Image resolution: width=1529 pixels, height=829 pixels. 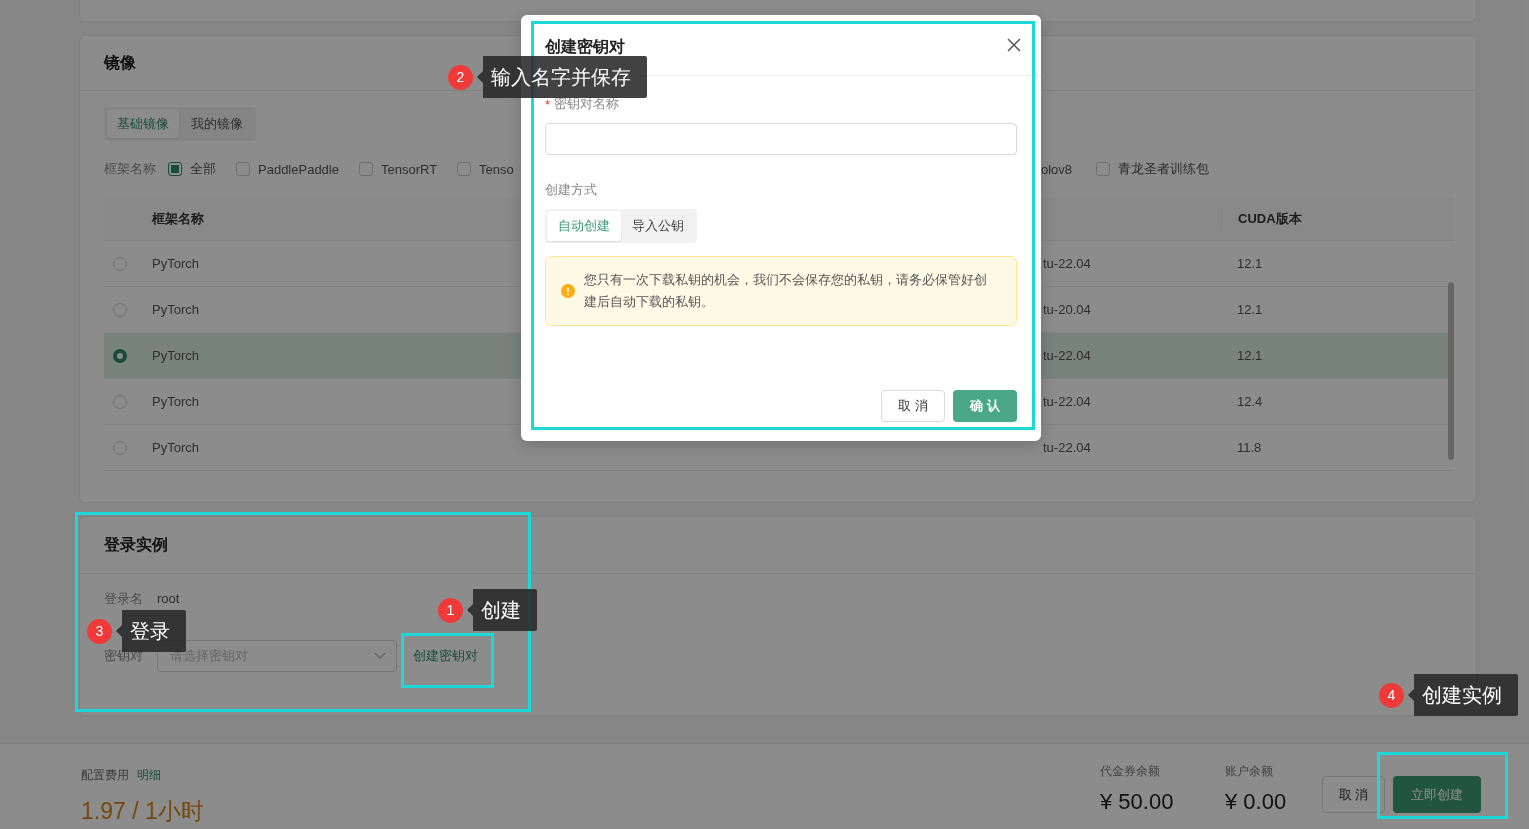 What do you see at coordinates (1256, 802) in the screenshot?
I see `balance-value: ¥ 0.00` at bounding box center [1256, 802].